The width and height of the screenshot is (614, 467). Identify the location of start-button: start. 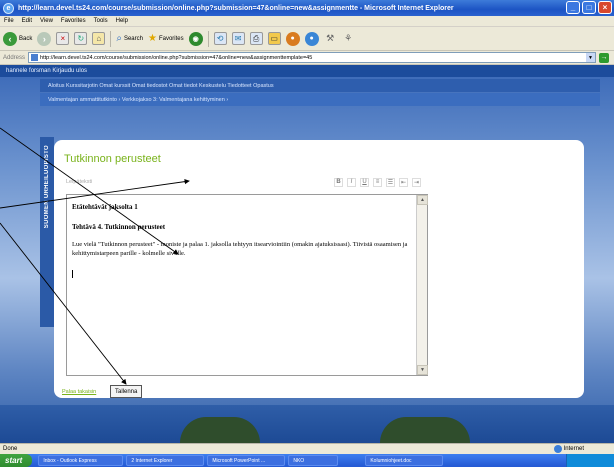
(16, 460).